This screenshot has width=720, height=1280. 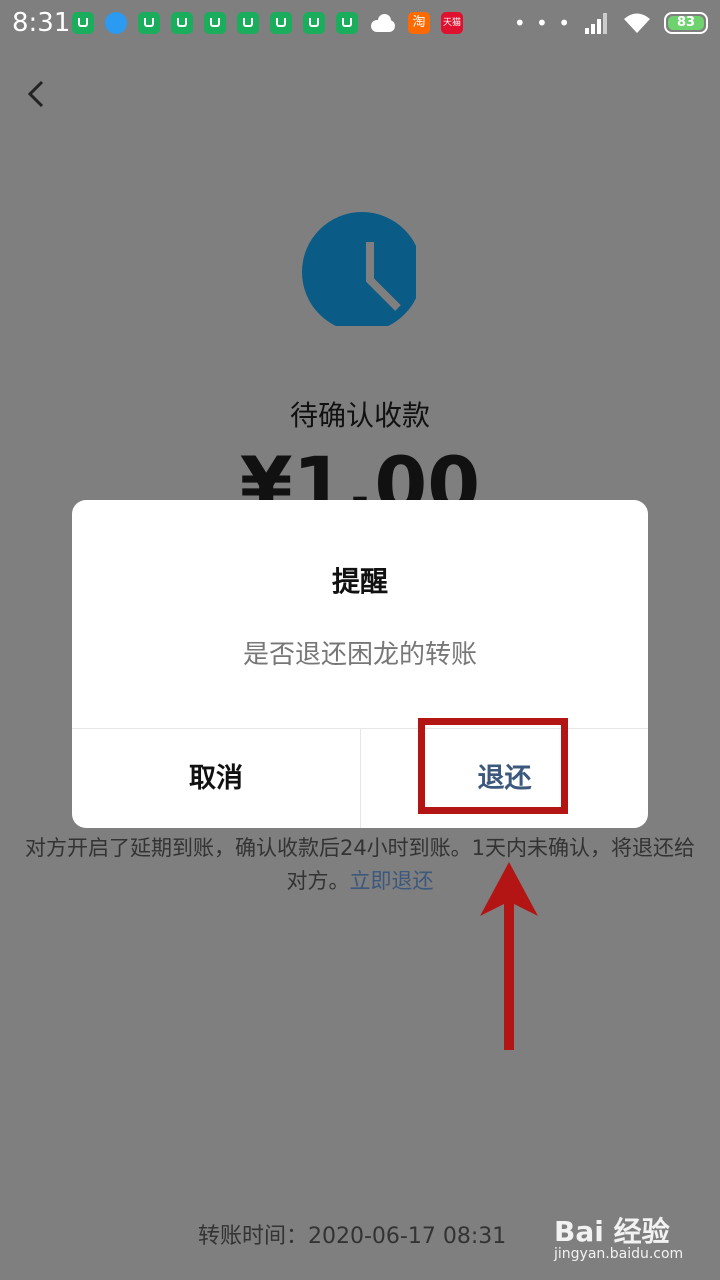 I want to click on transfer-status: 待确认收款, so click(x=359, y=415).